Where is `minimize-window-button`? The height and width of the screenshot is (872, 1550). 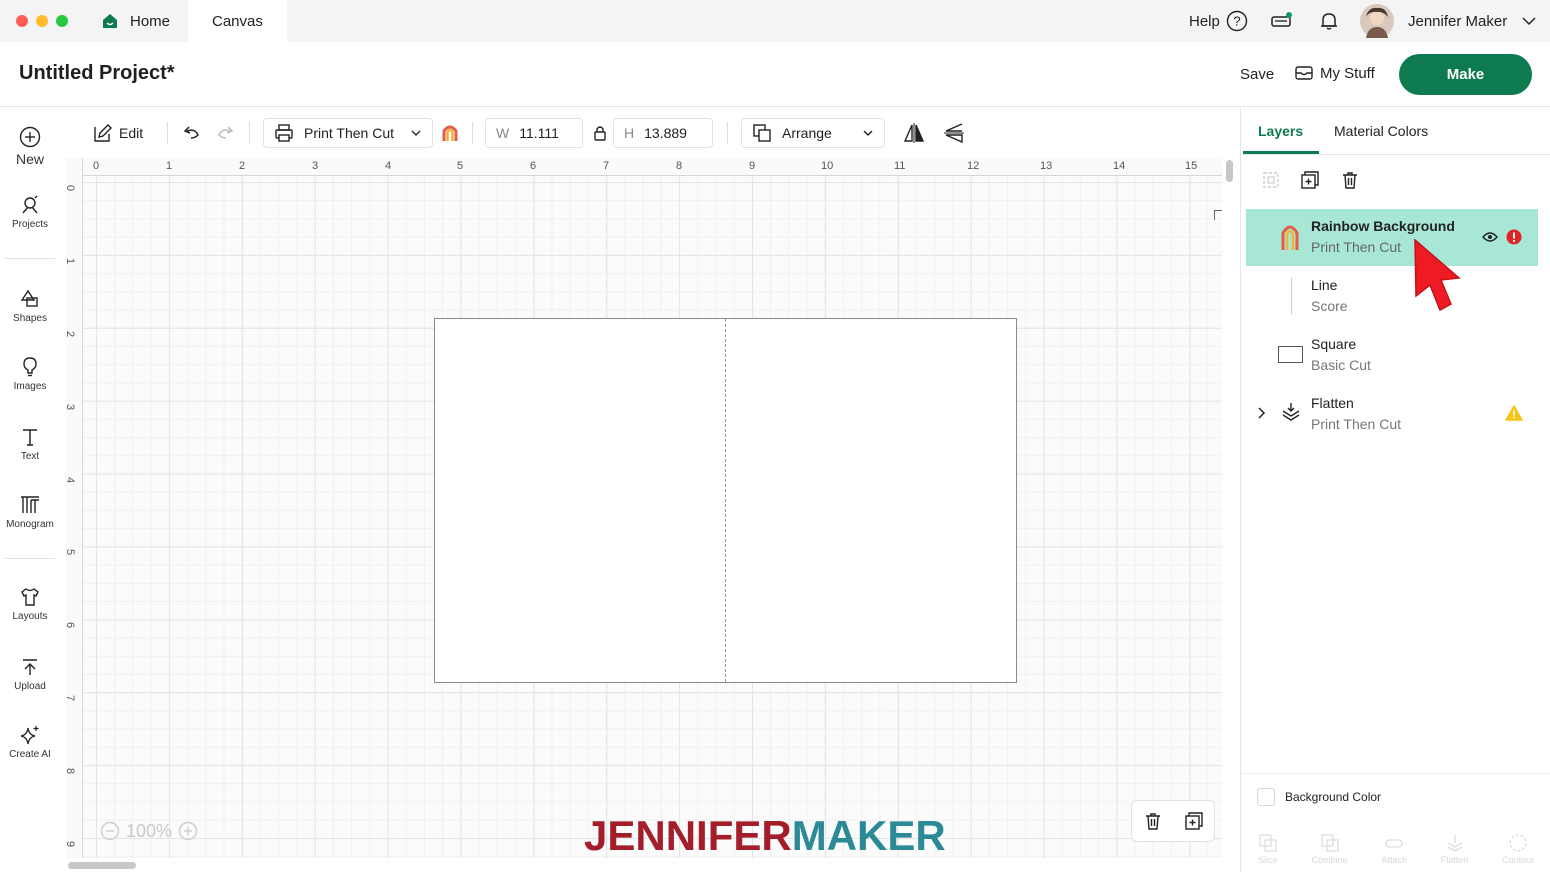
minimize-window-button is located at coordinates (42, 21).